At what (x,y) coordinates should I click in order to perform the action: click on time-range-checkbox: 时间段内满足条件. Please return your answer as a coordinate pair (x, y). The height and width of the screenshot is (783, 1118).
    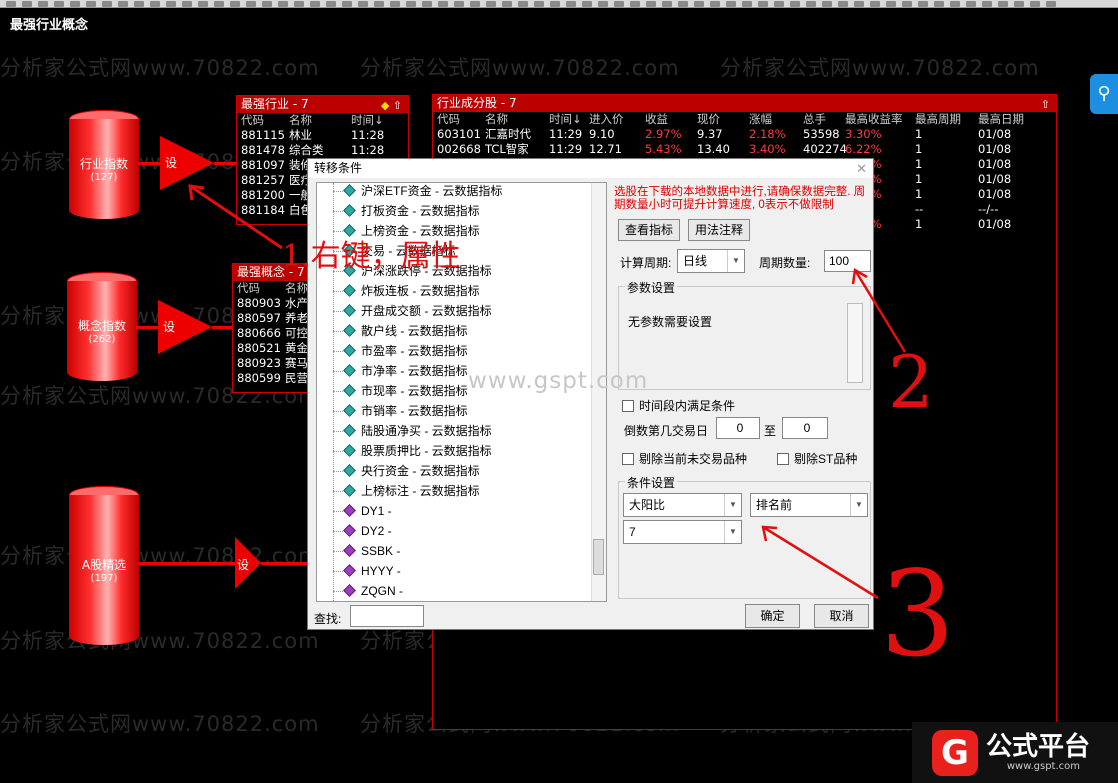
    Looking at the image, I should click on (678, 405).